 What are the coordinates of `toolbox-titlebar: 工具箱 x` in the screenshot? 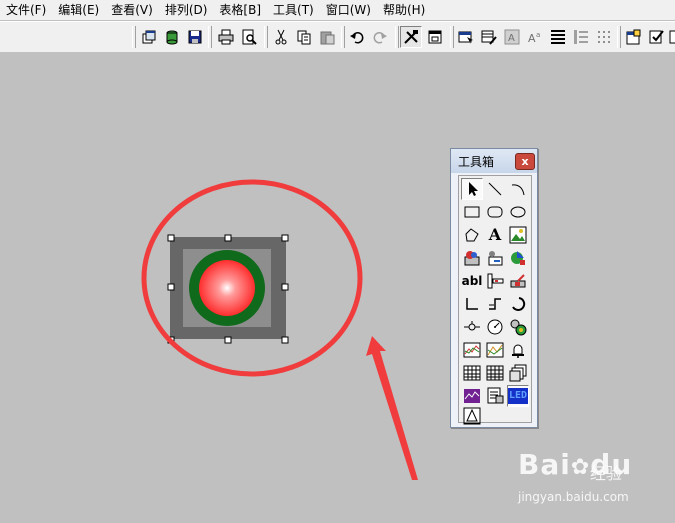 It's located at (494, 161).